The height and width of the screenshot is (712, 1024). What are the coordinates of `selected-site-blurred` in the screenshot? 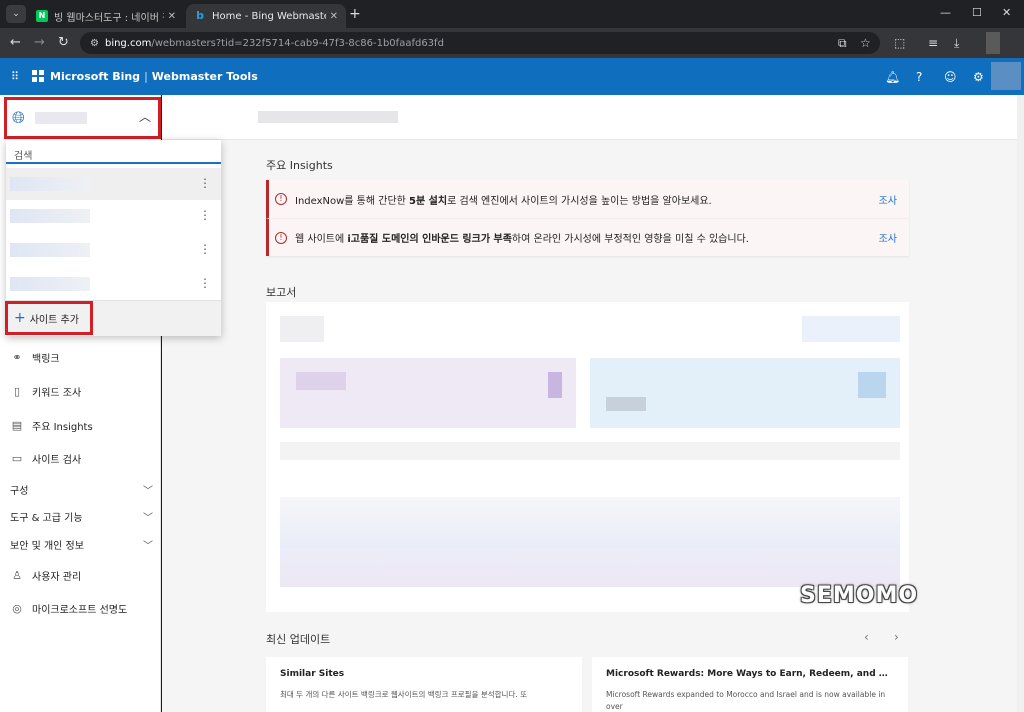 It's located at (61, 118).